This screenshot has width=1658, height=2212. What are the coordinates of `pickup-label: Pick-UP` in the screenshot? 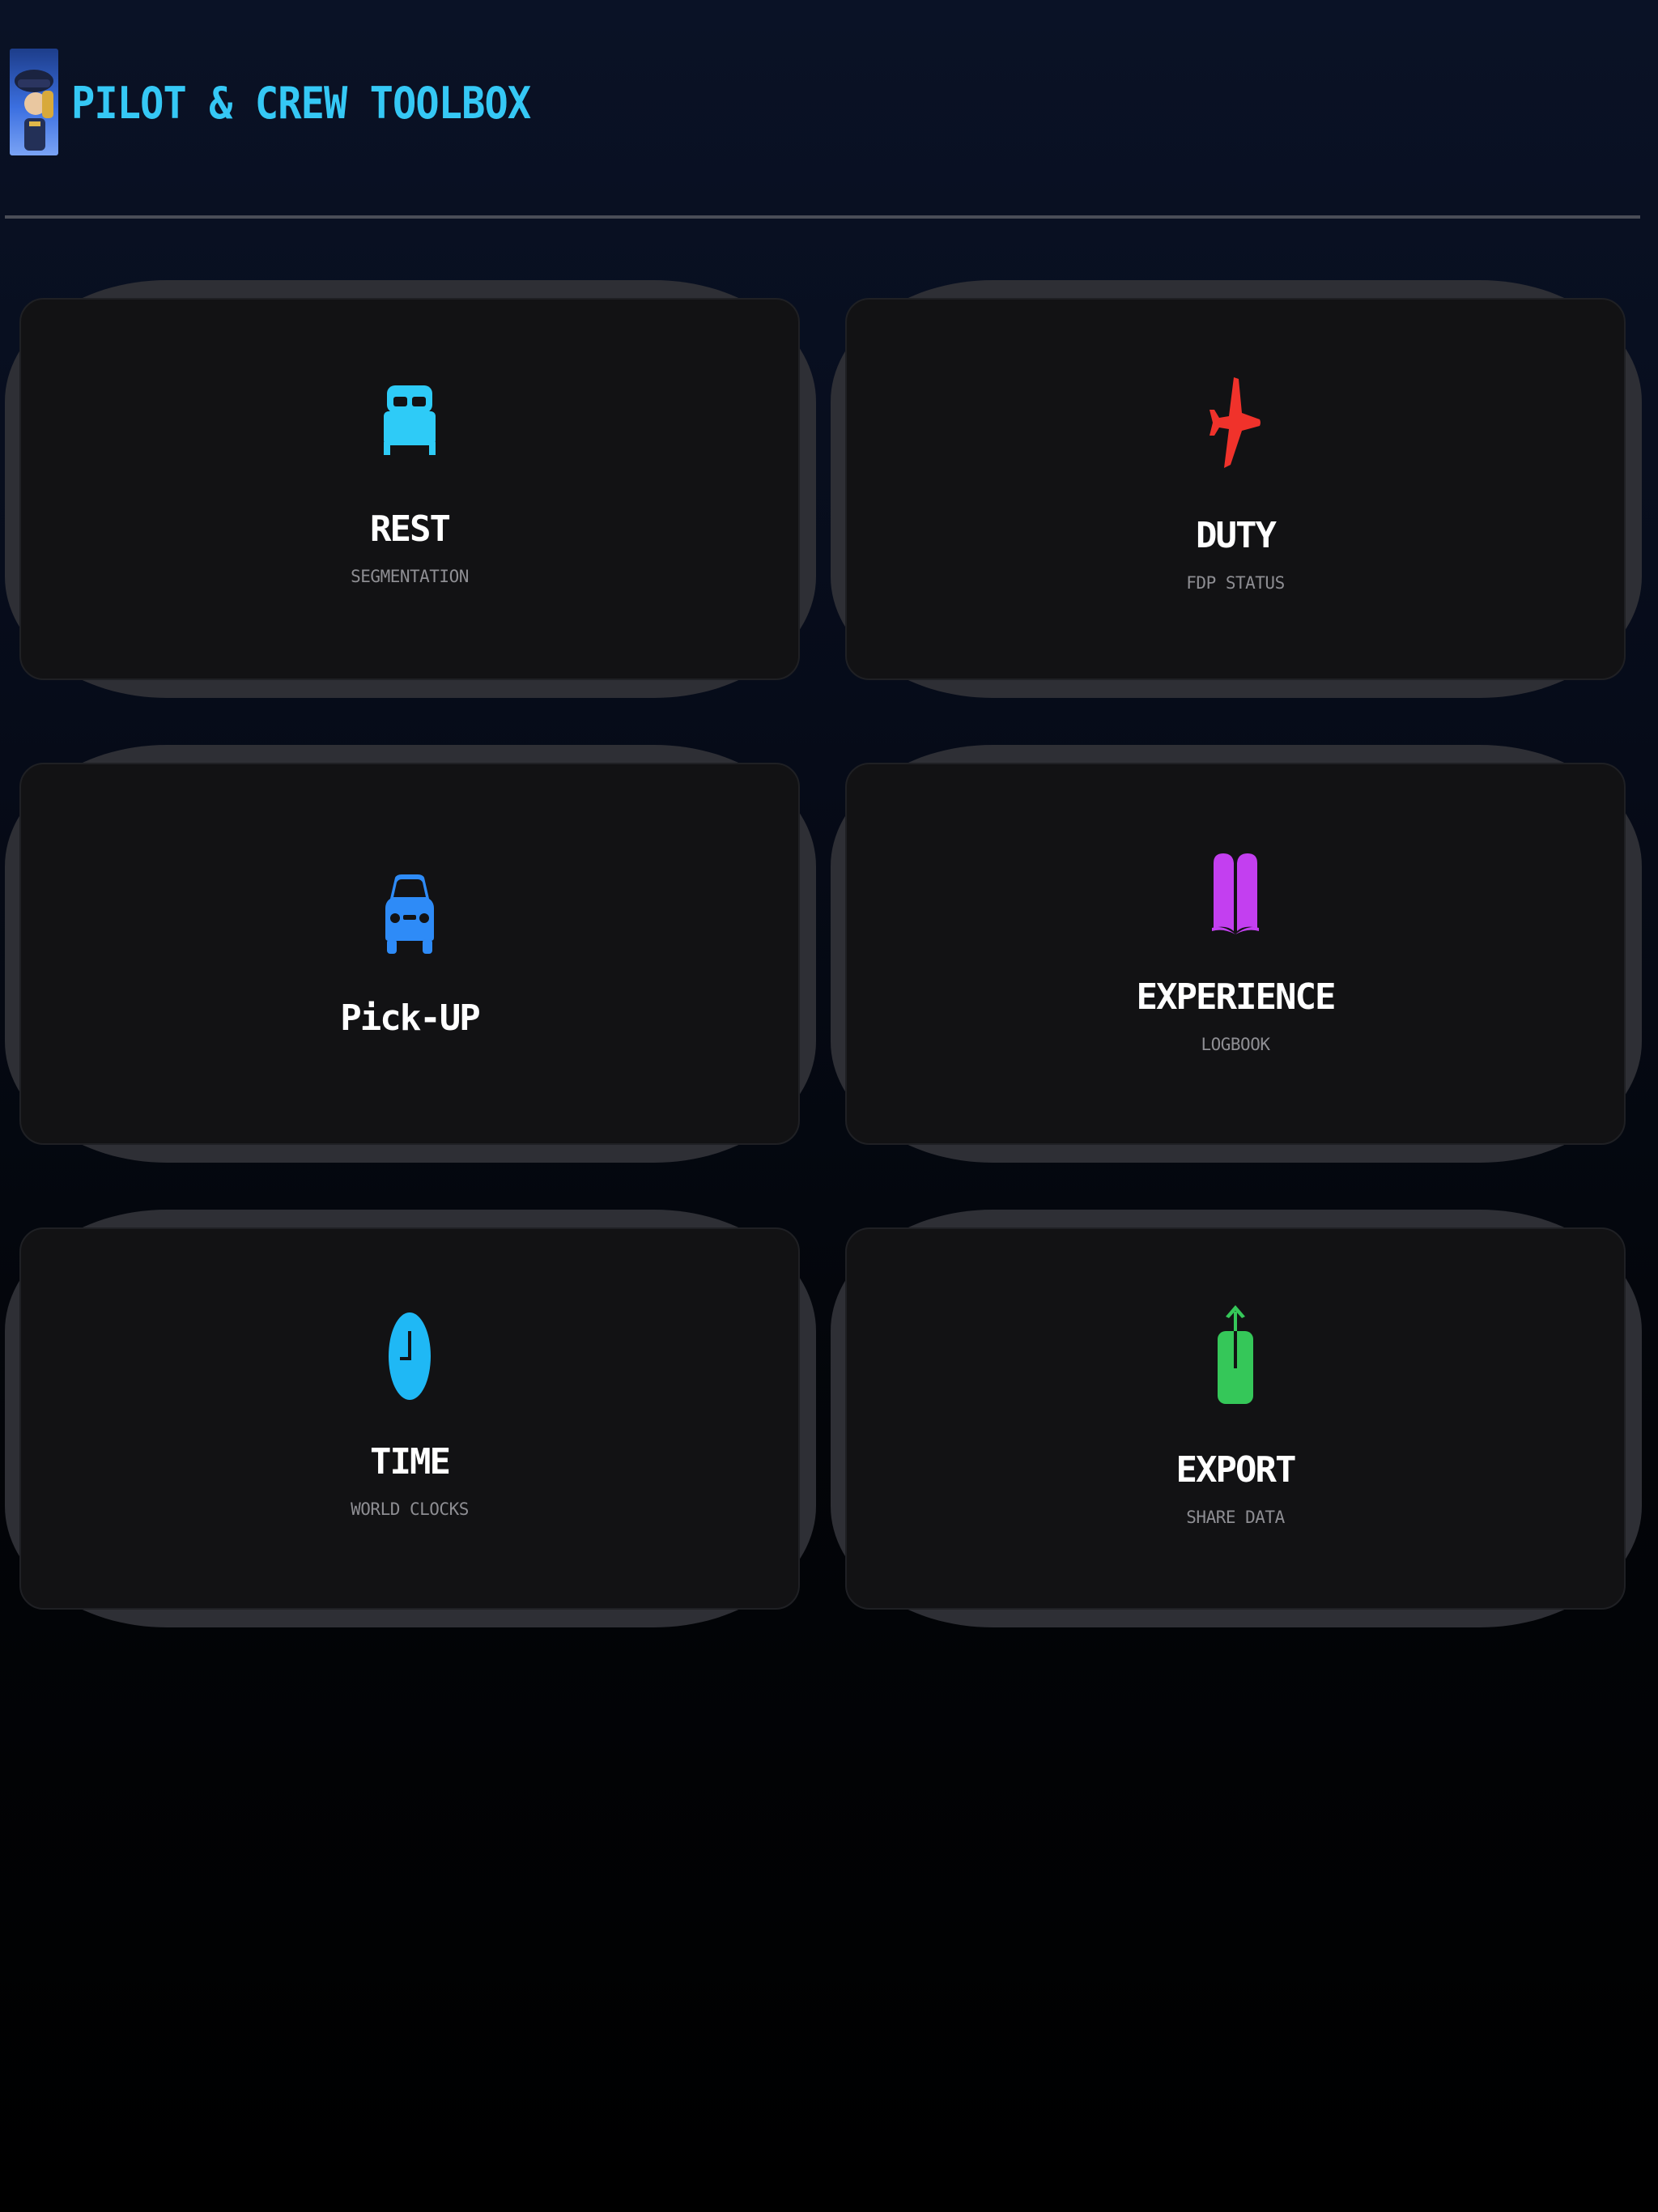 It's located at (410, 1019).